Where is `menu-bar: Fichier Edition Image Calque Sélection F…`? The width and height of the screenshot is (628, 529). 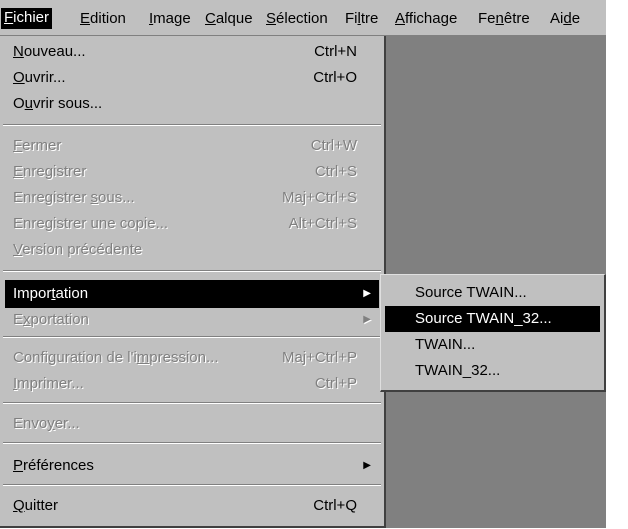 menu-bar: Fichier Edition Image Calque Sélection F… is located at coordinates (303, 18).